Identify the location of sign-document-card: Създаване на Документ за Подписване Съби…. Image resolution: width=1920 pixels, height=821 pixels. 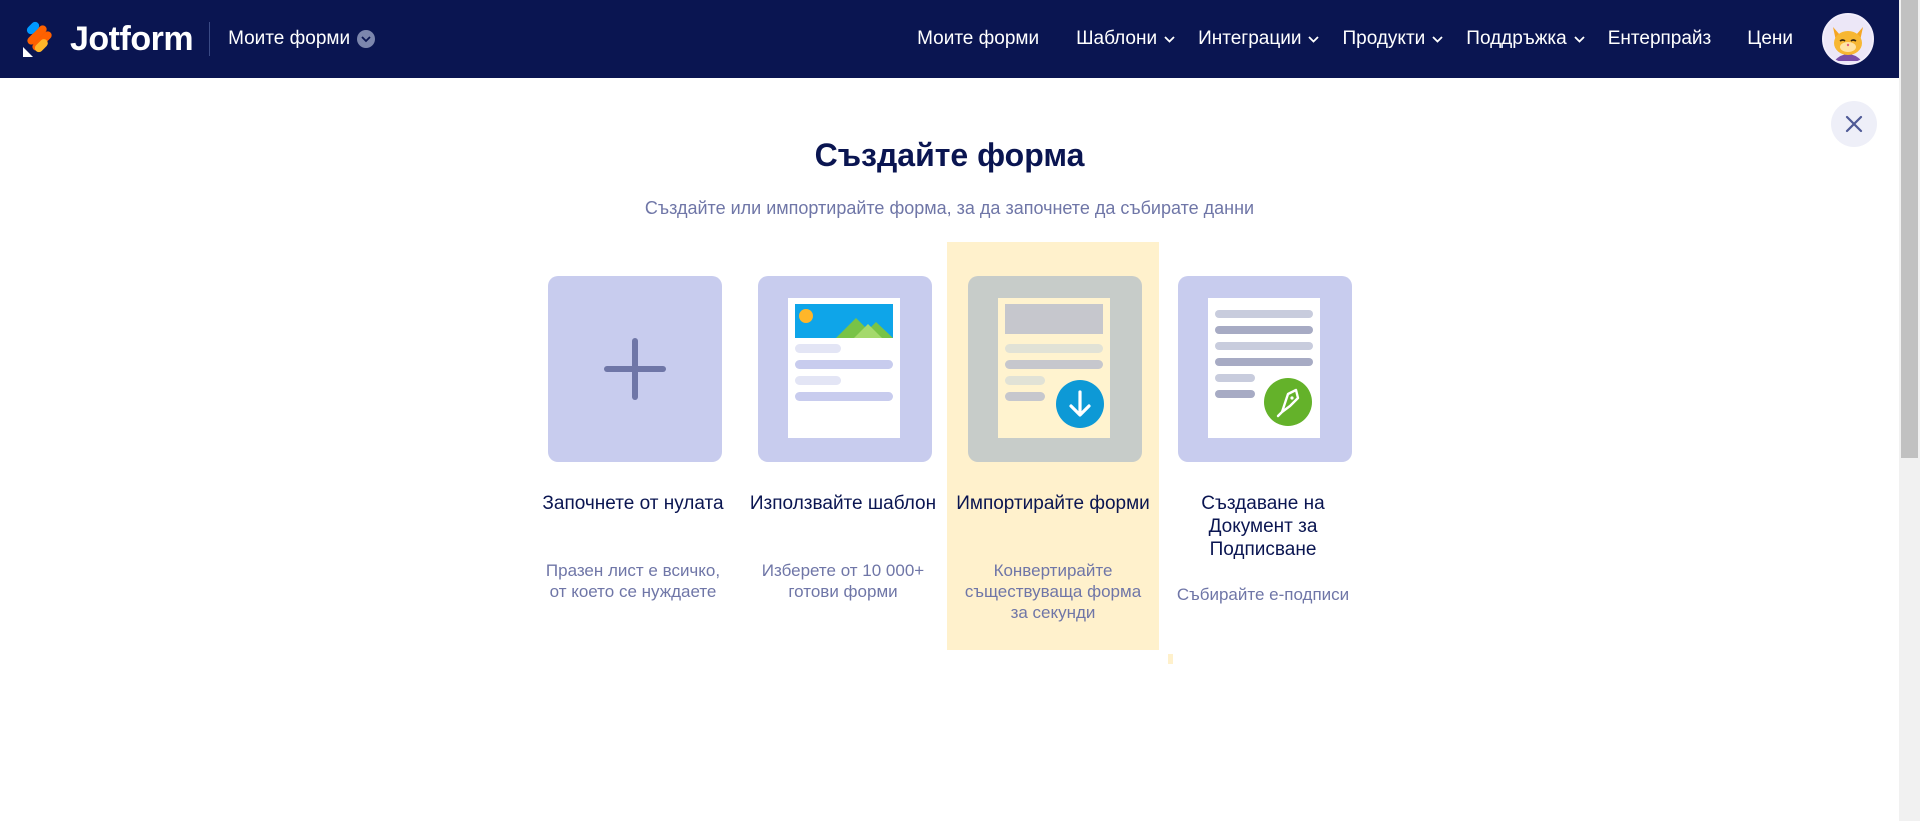
(1263, 446).